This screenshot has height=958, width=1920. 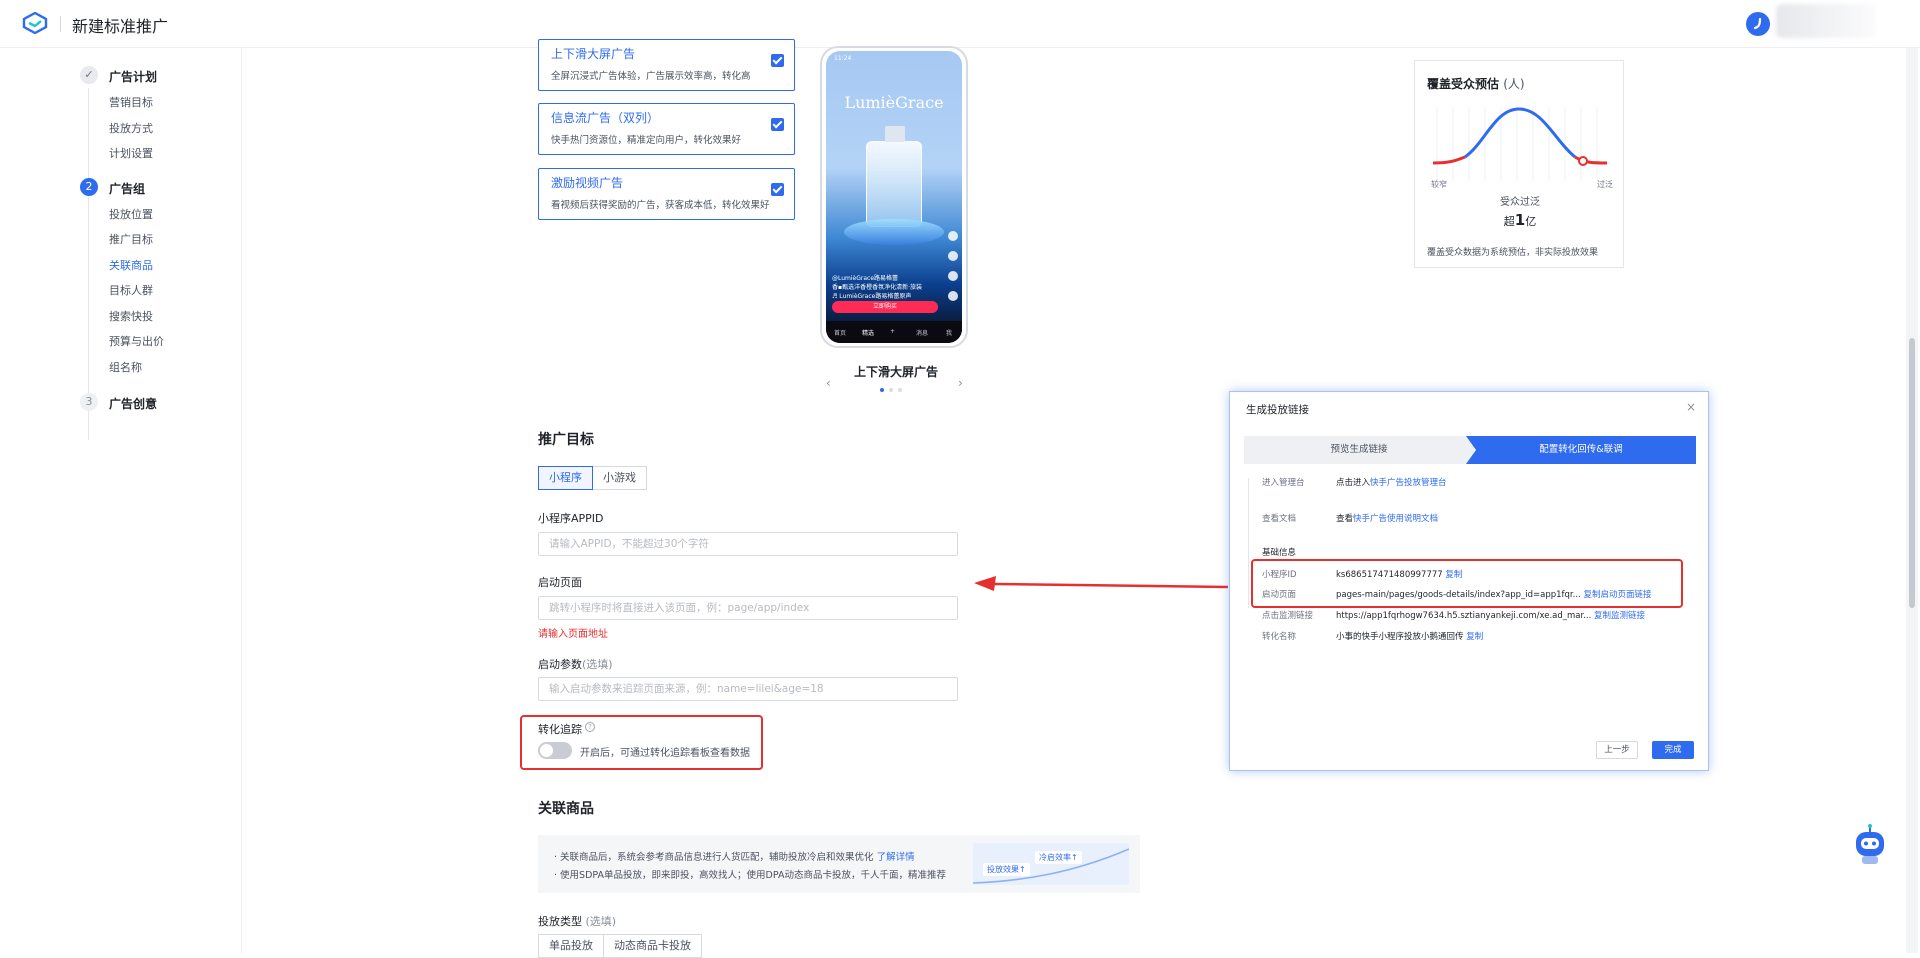 I want to click on carousel-prev-icon: ‹, so click(x=828, y=383).